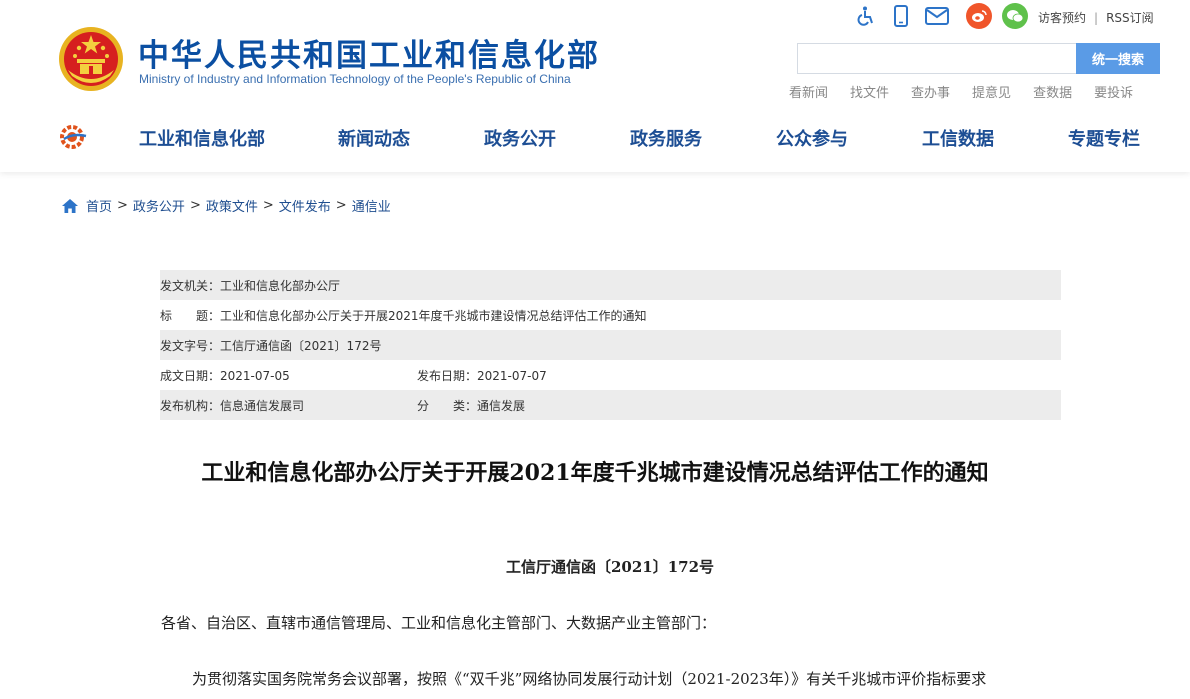 The image size is (1190, 699). What do you see at coordinates (369, 56) in the screenshot?
I see `site-title: 中华人民共和国工业和信息化部` at bounding box center [369, 56].